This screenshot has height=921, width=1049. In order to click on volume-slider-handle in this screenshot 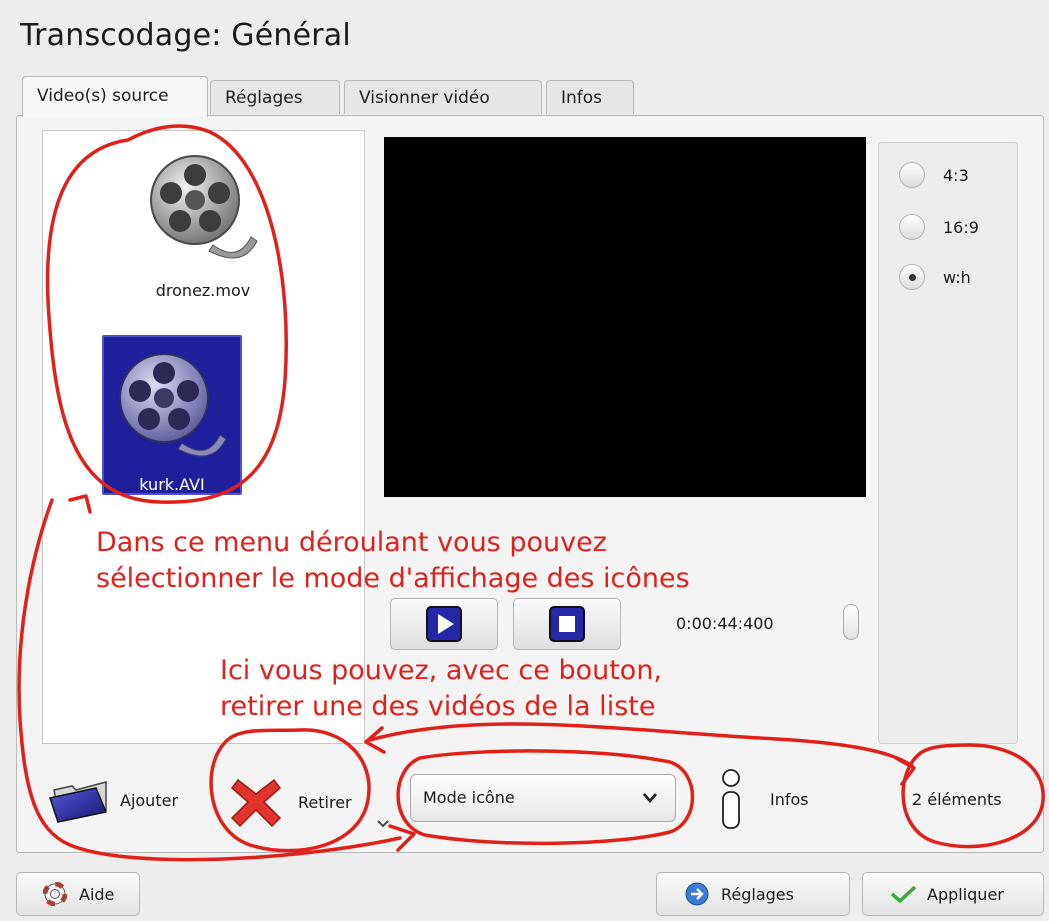, I will do `click(851, 622)`.